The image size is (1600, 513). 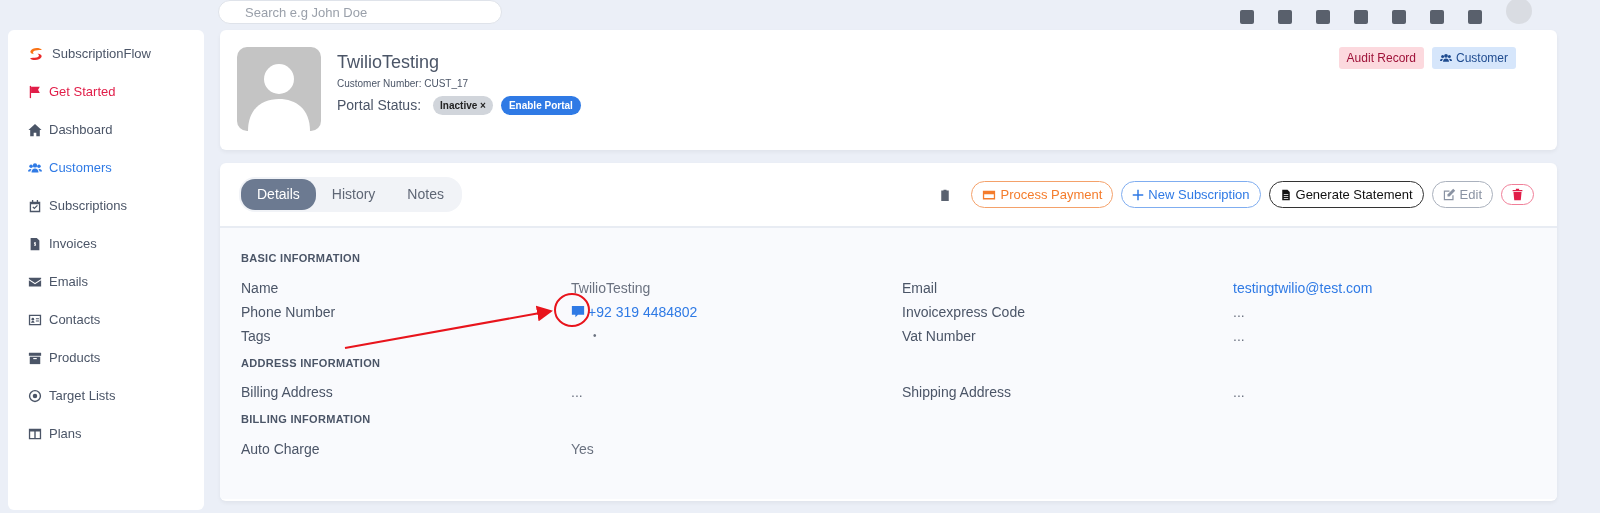 I want to click on field-value: Yes, so click(x=582, y=449).